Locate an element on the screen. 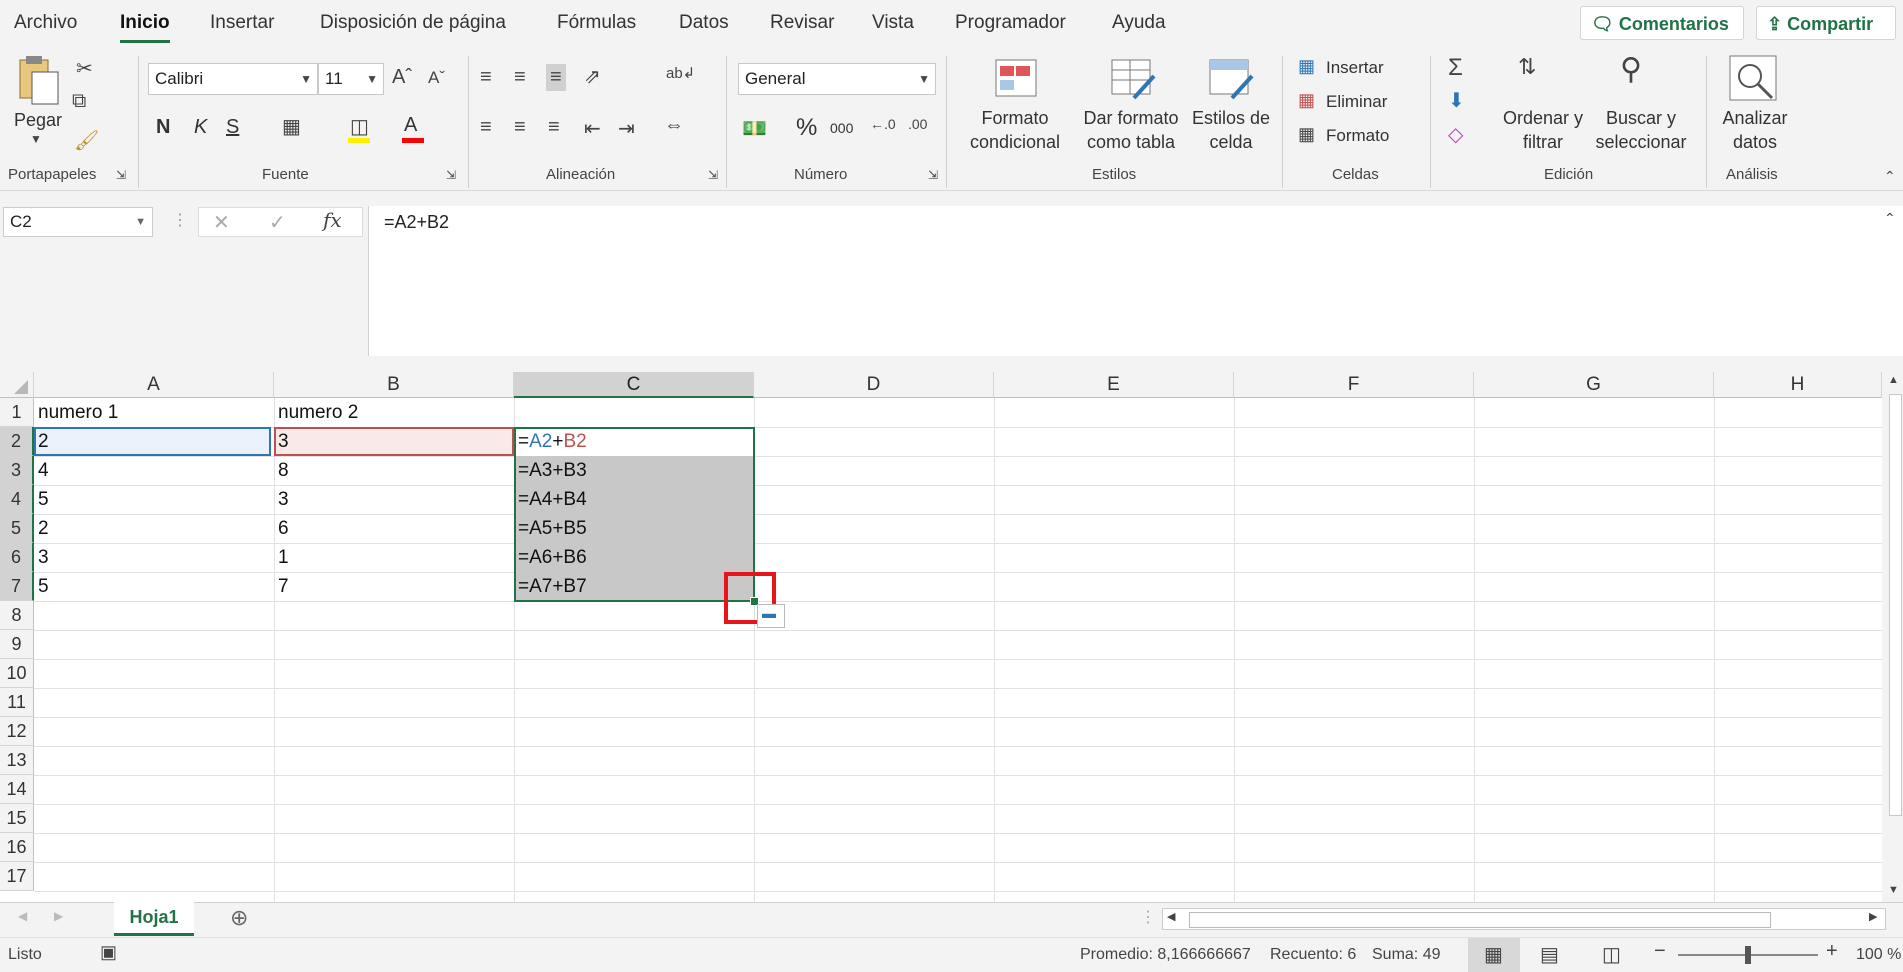 The width and height of the screenshot is (1903, 972). row-header: 13 is located at coordinates (17, 760).